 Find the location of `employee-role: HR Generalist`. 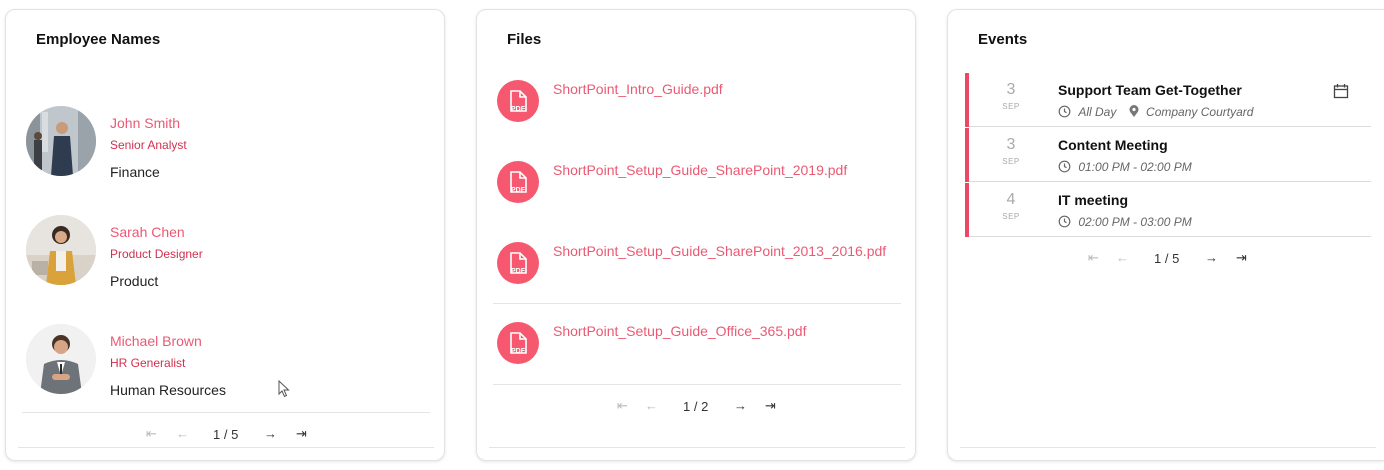

employee-role: HR Generalist is located at coordinates (148, 363).